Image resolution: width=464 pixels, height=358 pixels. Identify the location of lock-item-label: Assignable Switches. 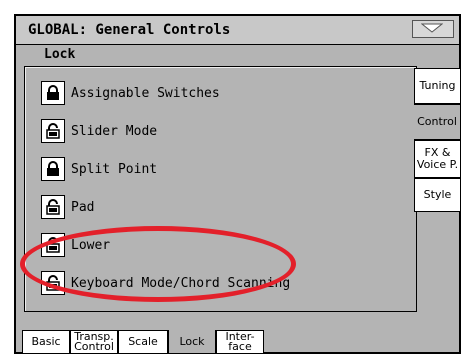
(145, 93).